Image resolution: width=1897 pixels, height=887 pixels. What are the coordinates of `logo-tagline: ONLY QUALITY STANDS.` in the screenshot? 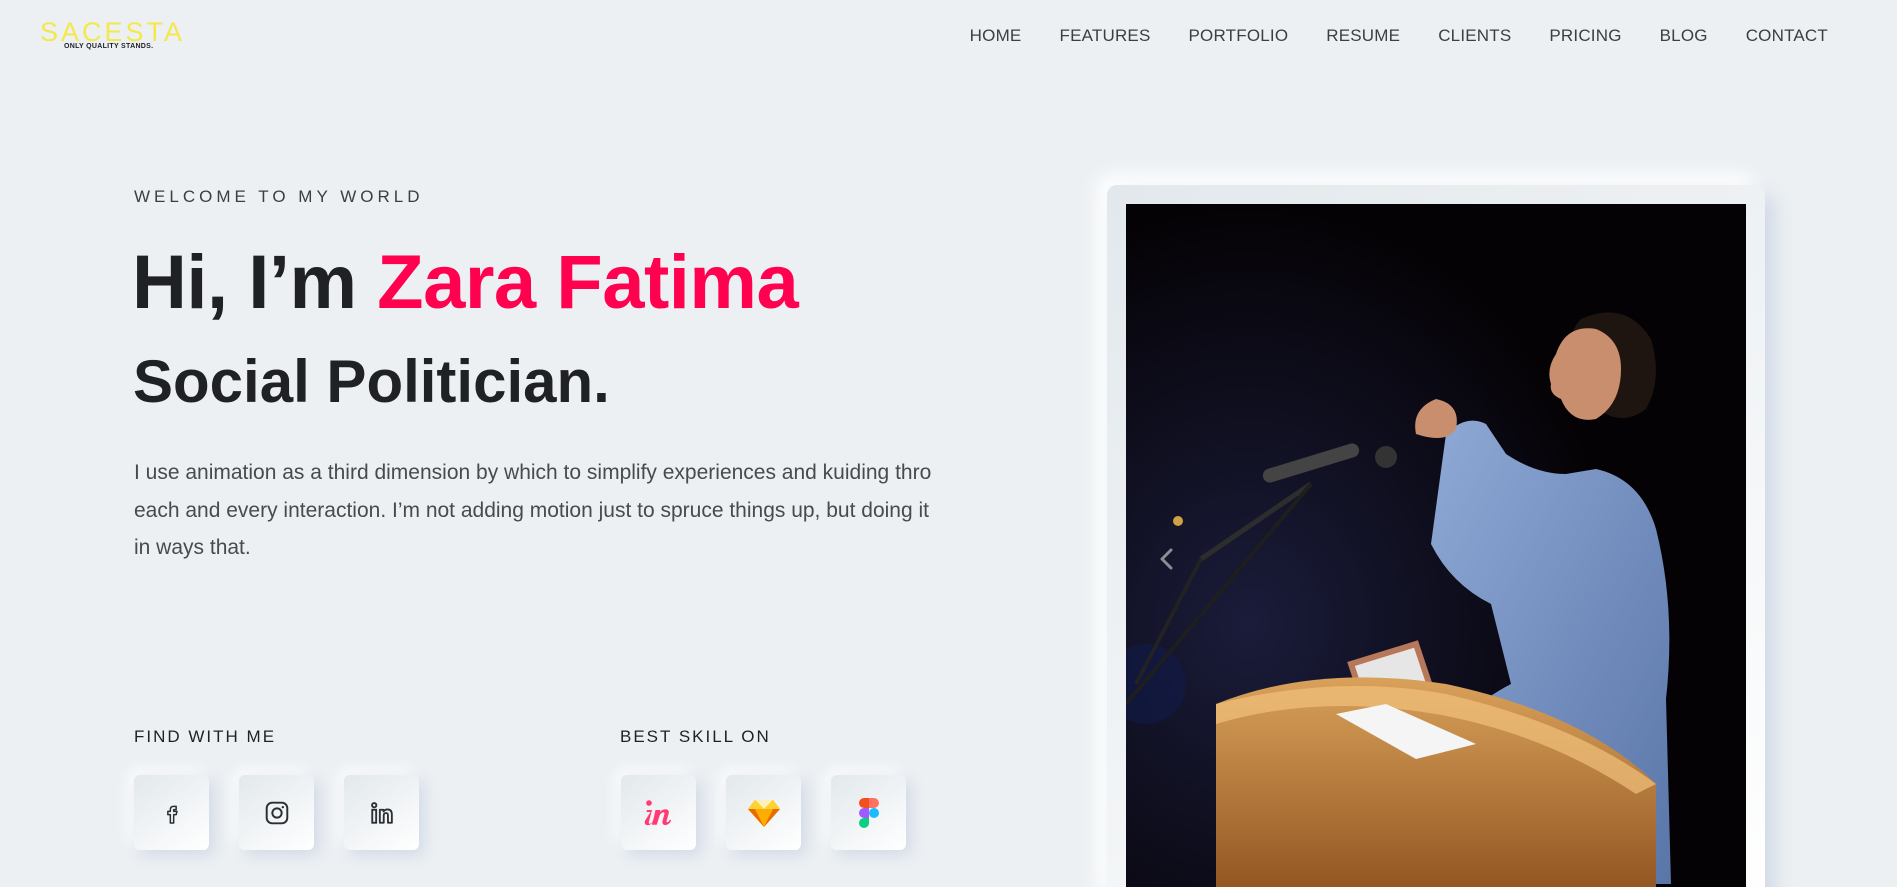 It's located at (109, 46).